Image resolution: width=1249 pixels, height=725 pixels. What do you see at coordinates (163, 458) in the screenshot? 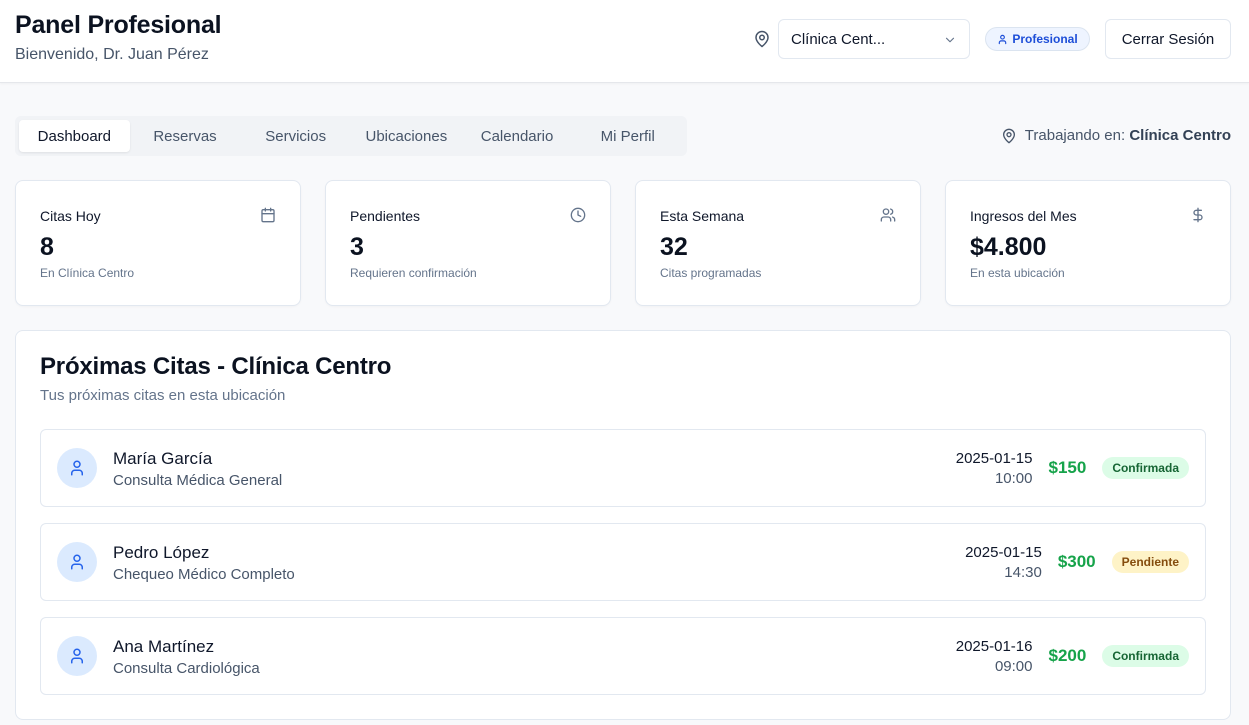
I see `patient-name: María García` at bounding box center [163, 458].